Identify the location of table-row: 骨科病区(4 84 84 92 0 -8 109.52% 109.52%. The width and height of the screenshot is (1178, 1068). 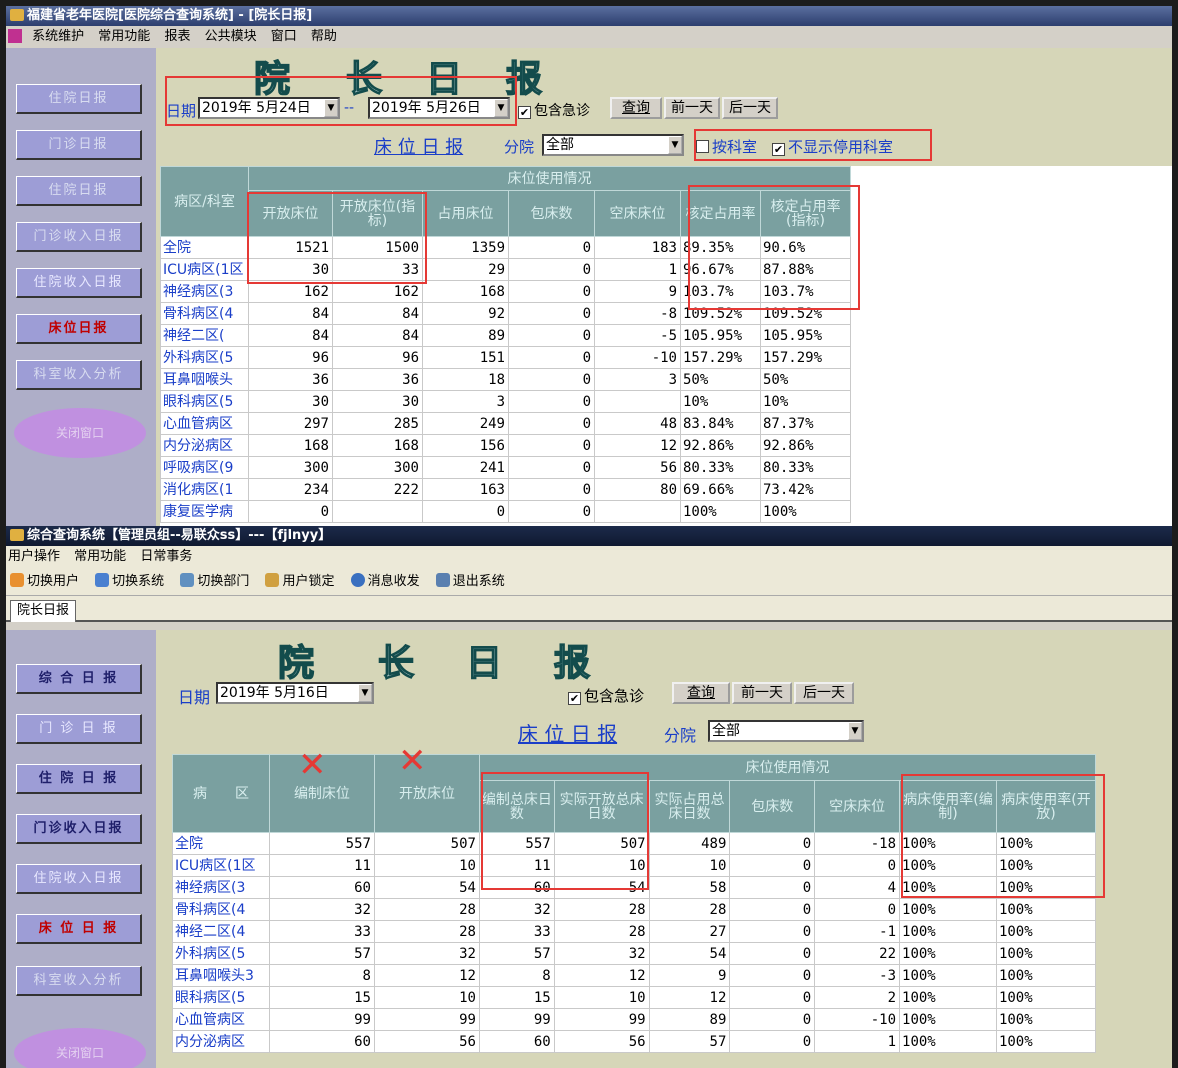
(506, 313).